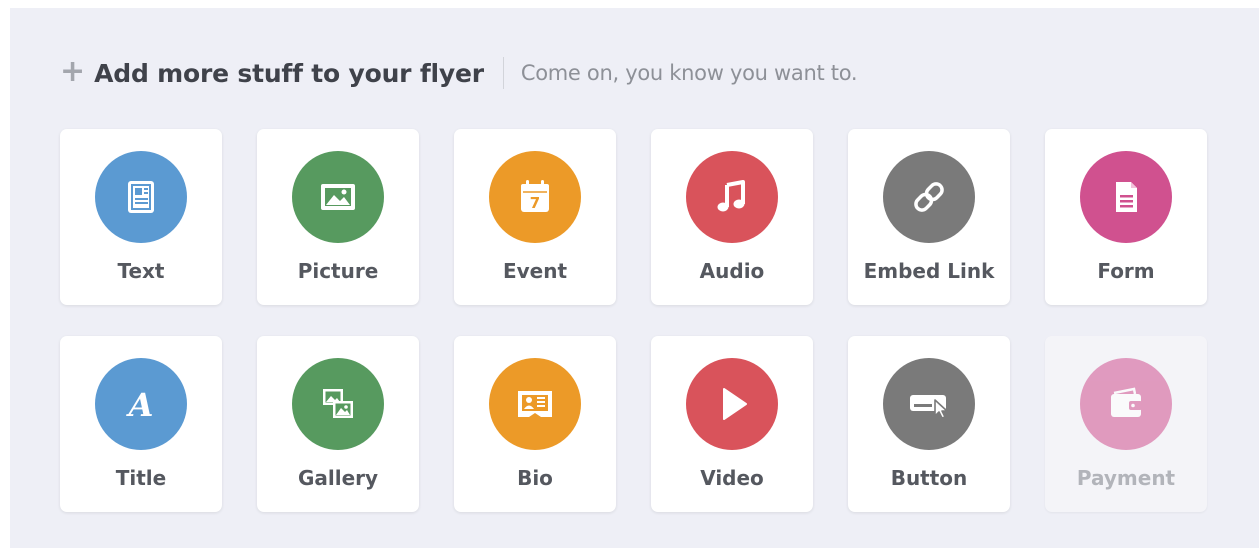 Image resolution: width=1259 pixels, height=548 pixels. Describe the element at coordinates (929, 478) in the screenshot. I see `tile-label: Button` at that location.